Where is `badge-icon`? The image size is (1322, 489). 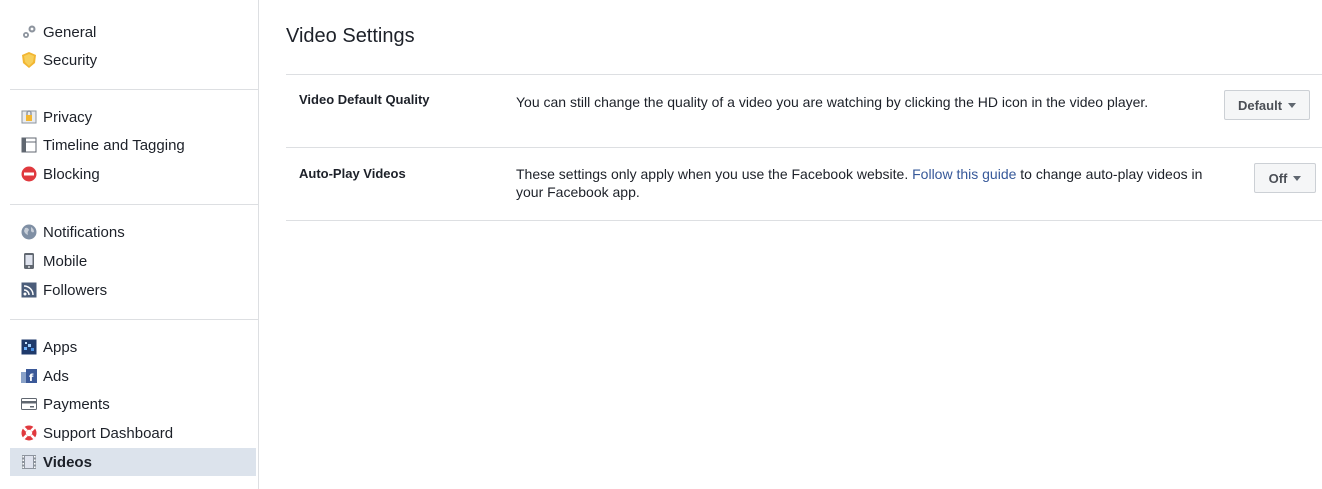
badge-icon is located at coordinates (29, 60).